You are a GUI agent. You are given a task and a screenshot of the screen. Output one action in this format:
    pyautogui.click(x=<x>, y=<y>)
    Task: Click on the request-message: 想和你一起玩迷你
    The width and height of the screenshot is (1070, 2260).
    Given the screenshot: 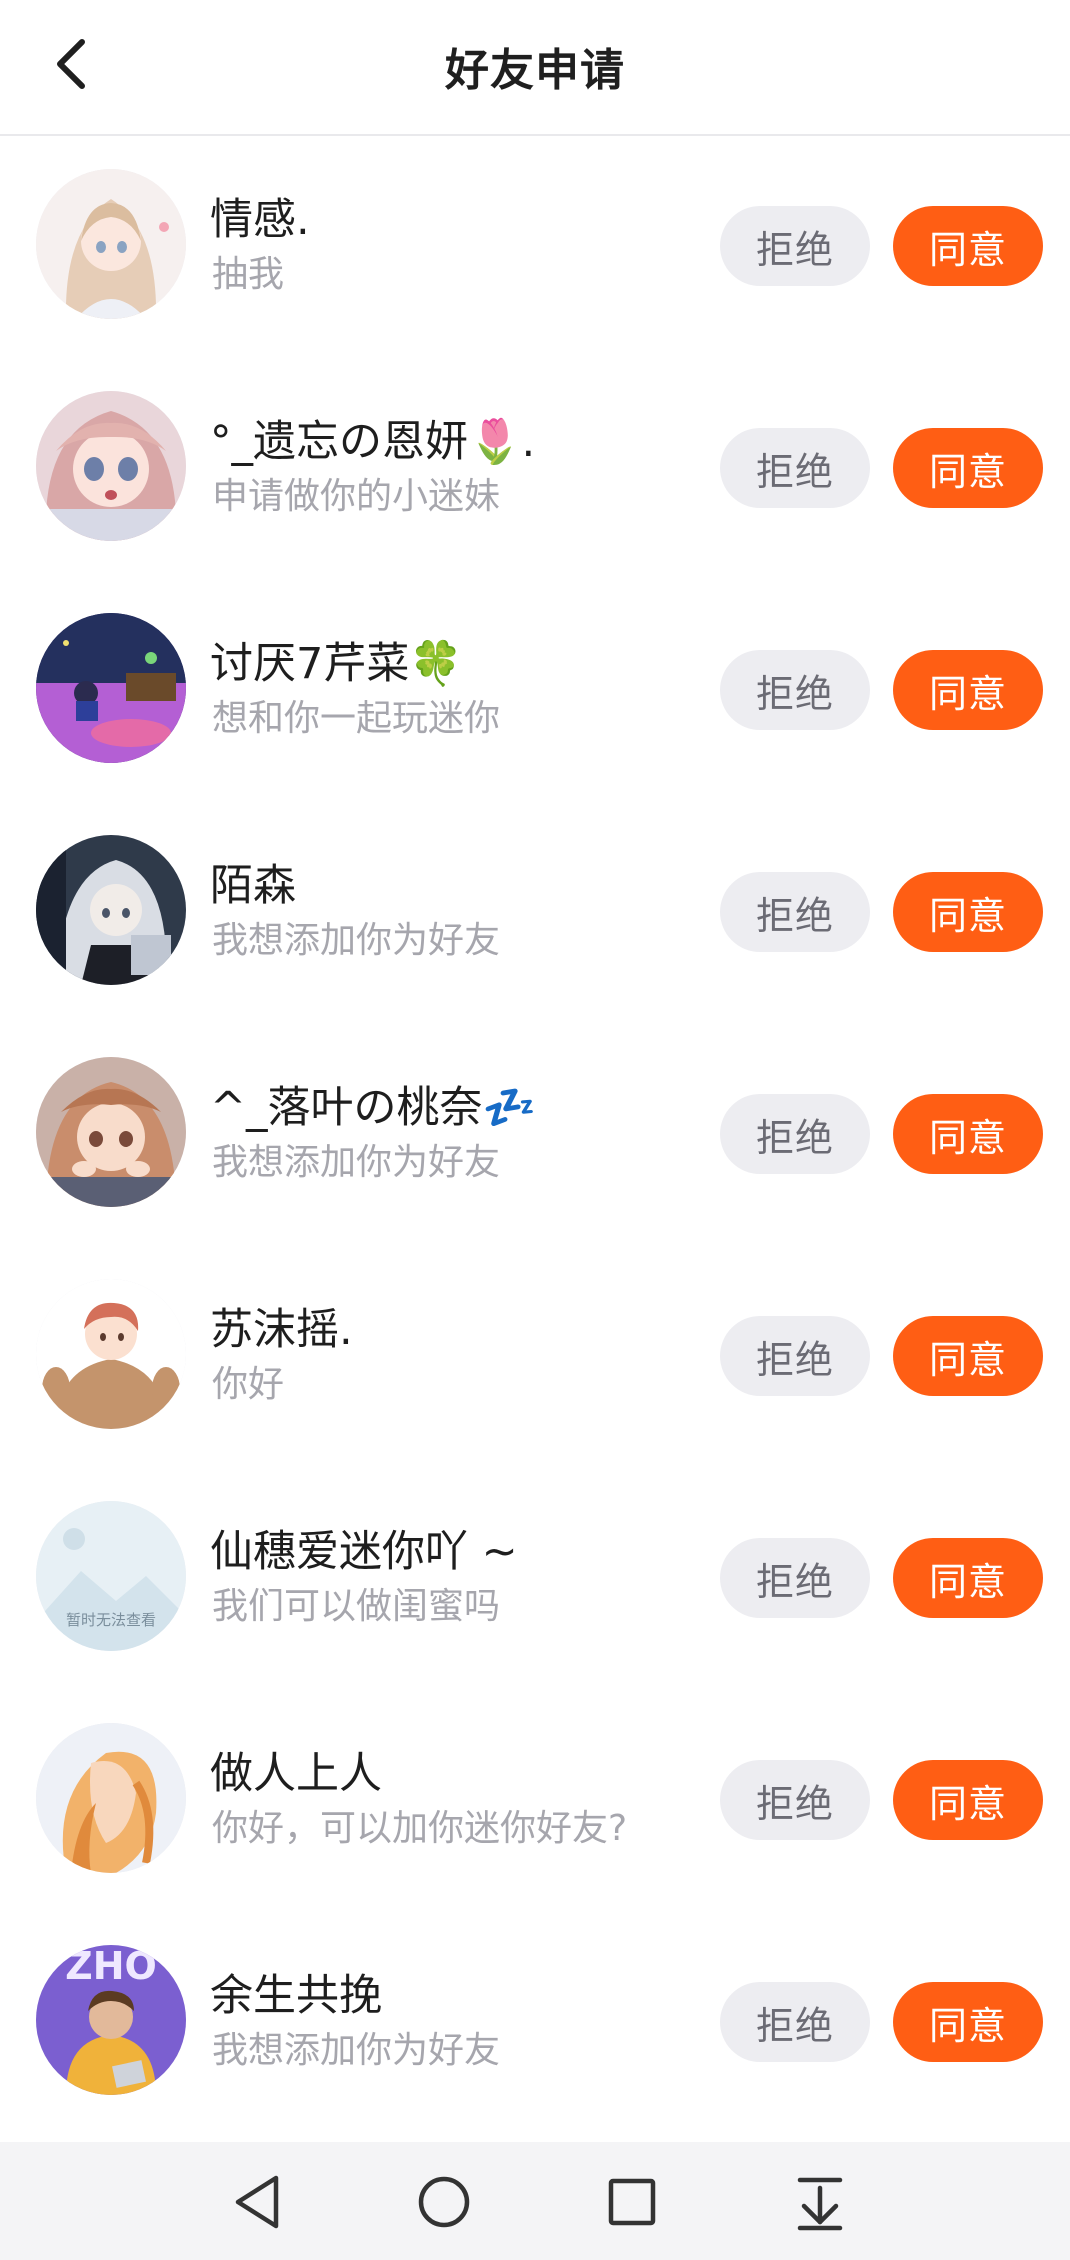 What is the action you would take?
    pyautogui.click(x=356, y=718)
    